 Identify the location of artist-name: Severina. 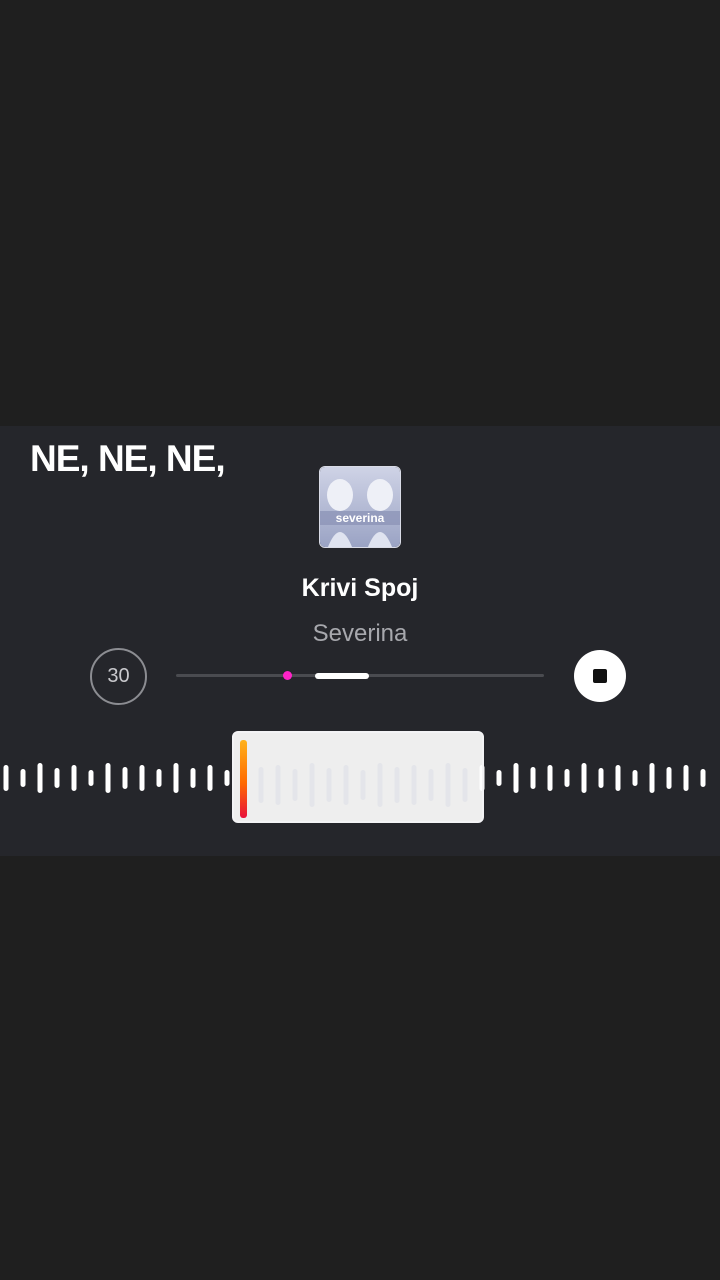
(360, 633).